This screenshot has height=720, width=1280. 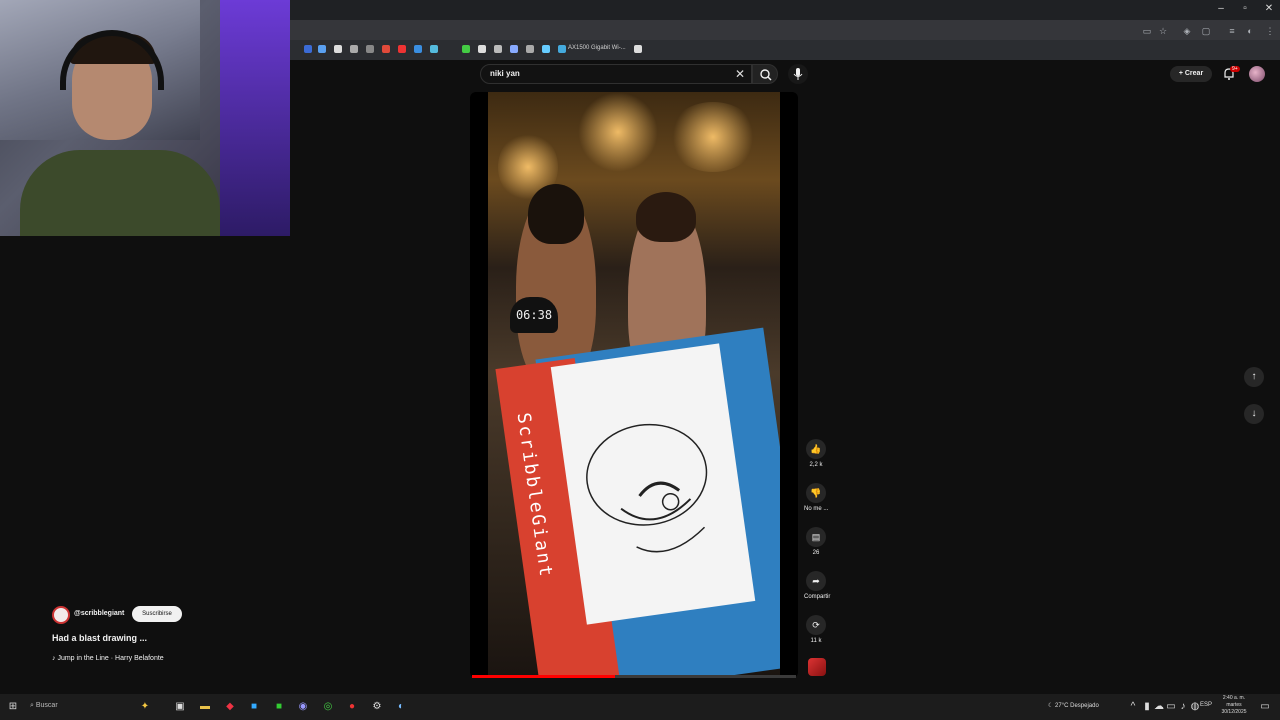 What do you see at coordinates (1147, 31) in the screenshot?
I see `cast-icon: ▭` at bounding box center [1147, 31].